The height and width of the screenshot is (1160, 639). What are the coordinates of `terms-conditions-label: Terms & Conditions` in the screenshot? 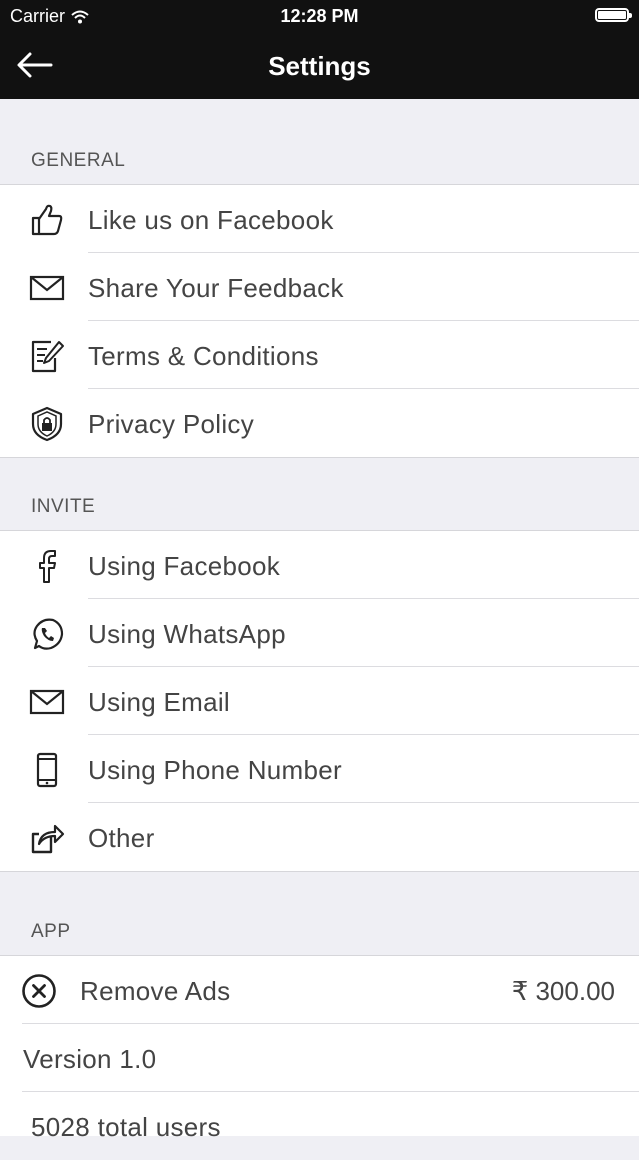 It's located at (203, 356).